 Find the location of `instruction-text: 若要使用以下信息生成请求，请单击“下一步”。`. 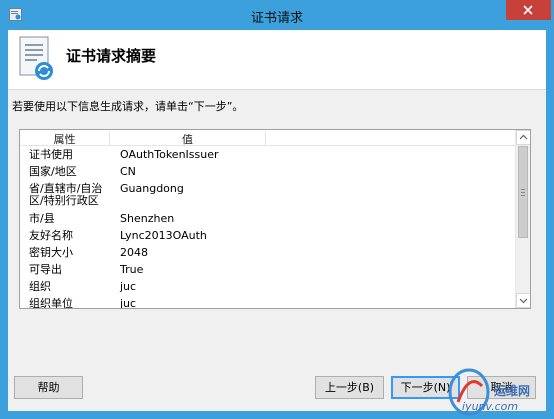

instruction-text: 若要使用以下信息生成请求，请单击“下一步”。 is located at coordinates (128, 106).